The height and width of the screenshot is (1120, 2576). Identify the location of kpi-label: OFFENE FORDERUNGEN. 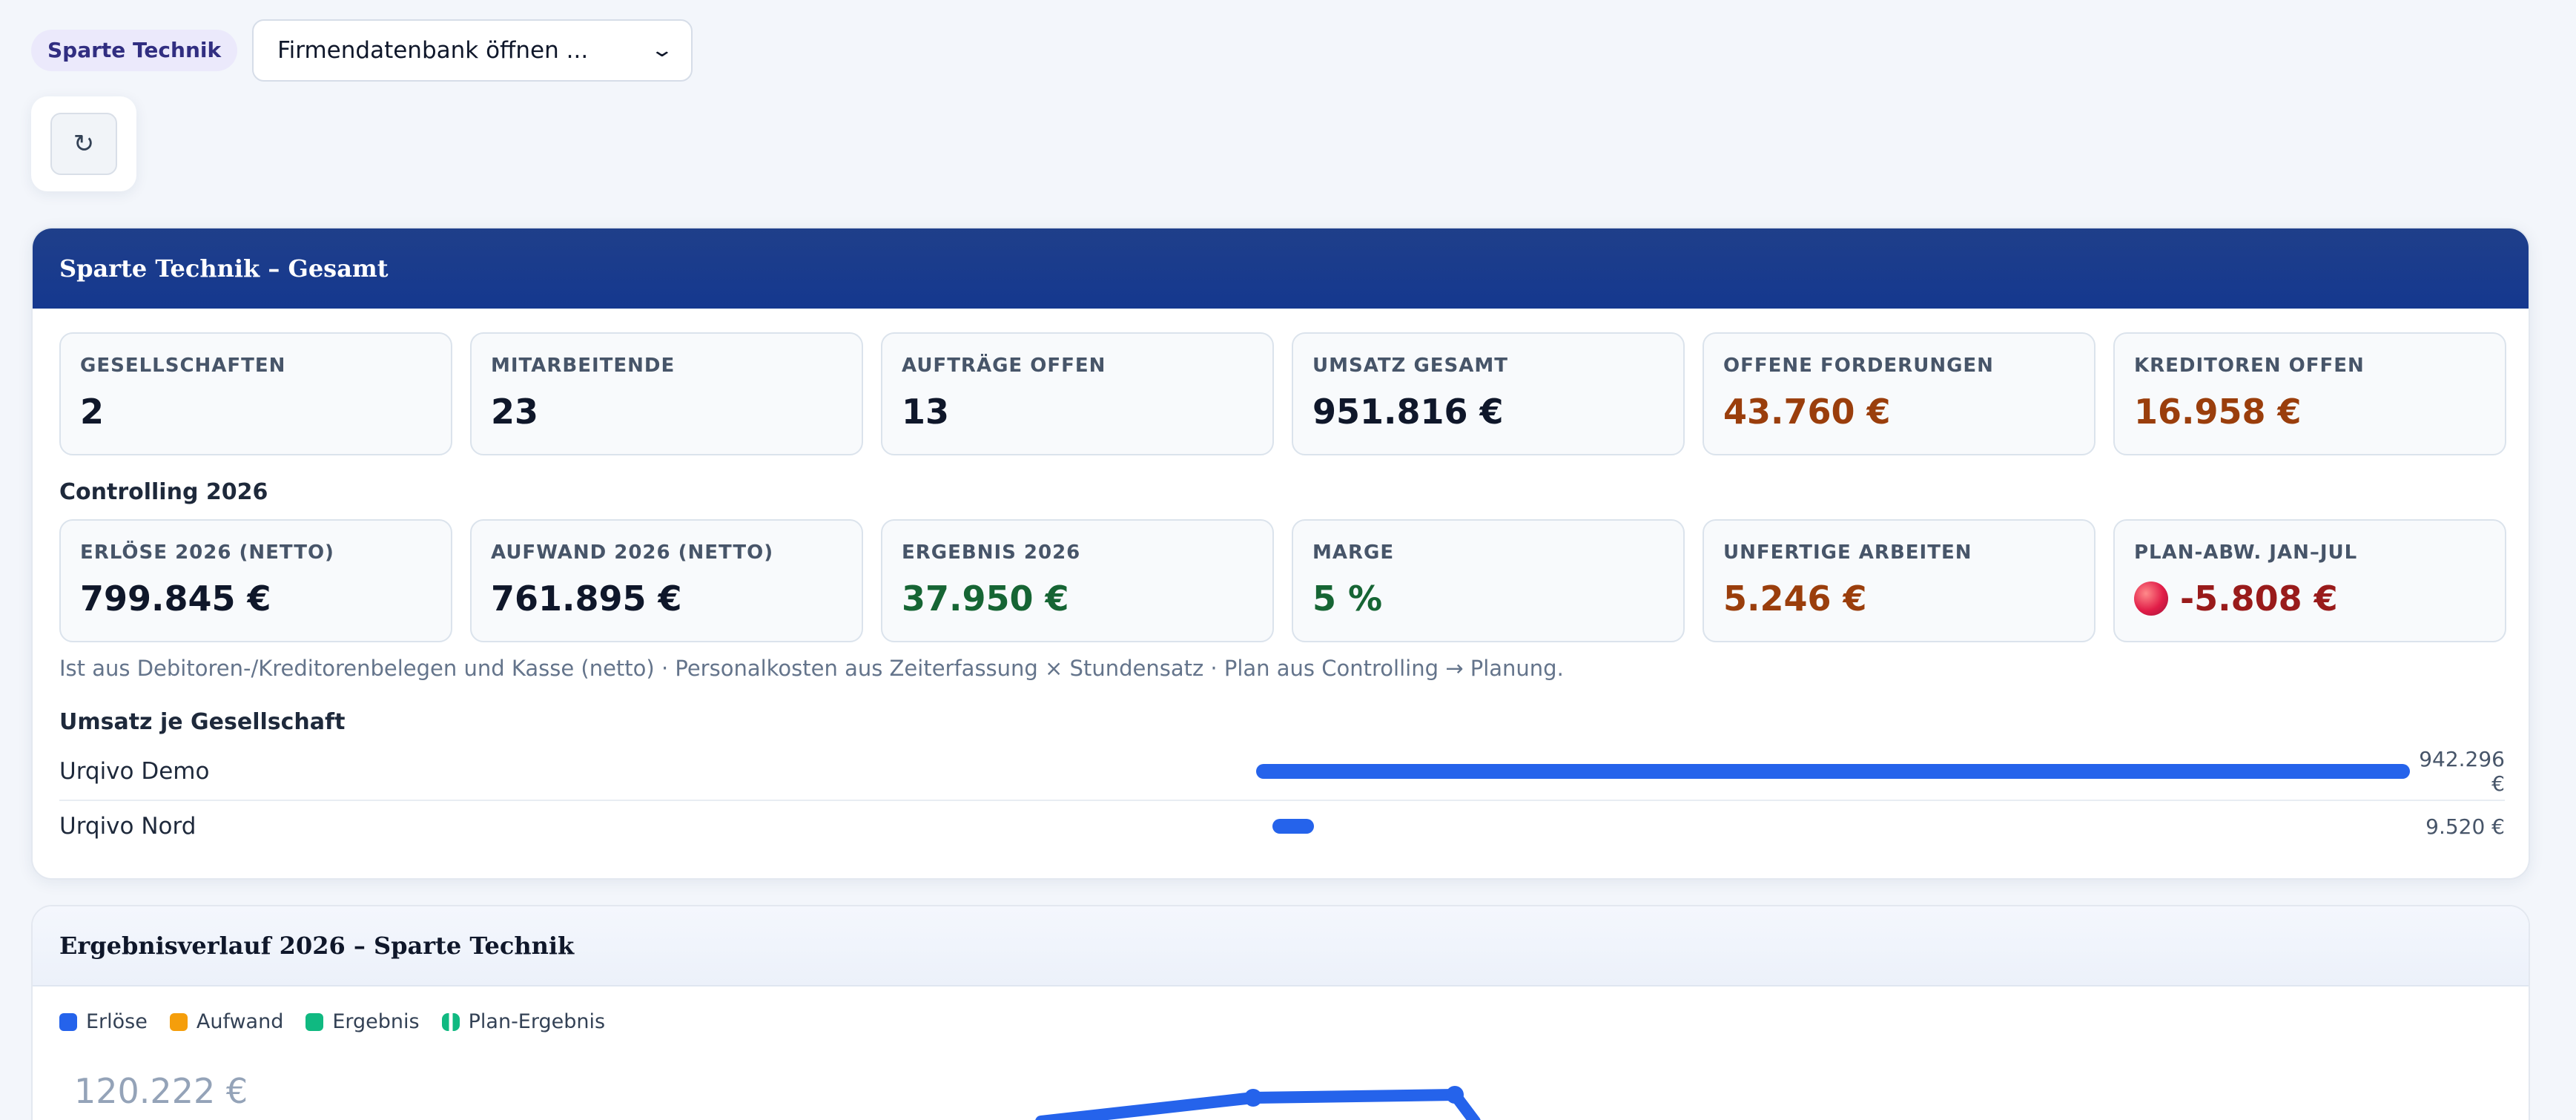
(1858, 366).